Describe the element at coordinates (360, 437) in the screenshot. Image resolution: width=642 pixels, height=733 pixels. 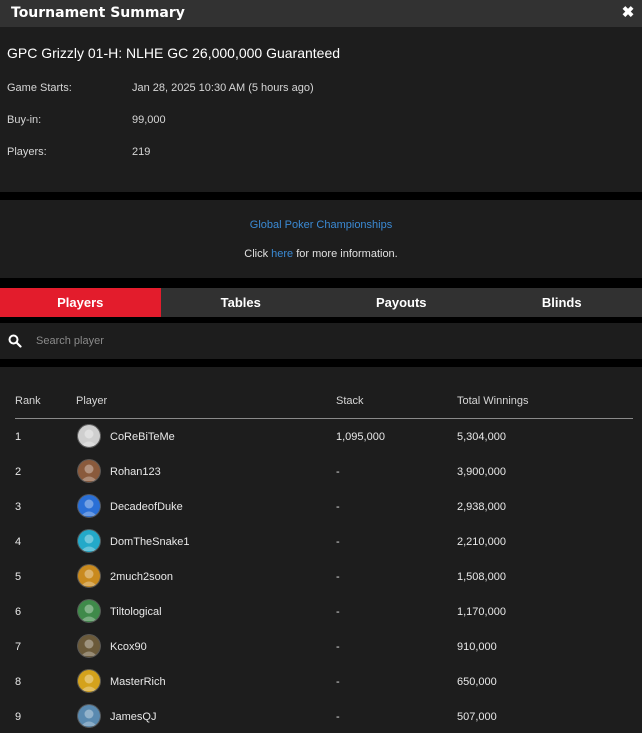
I see `stack-cell: 1,095,000` at that location.